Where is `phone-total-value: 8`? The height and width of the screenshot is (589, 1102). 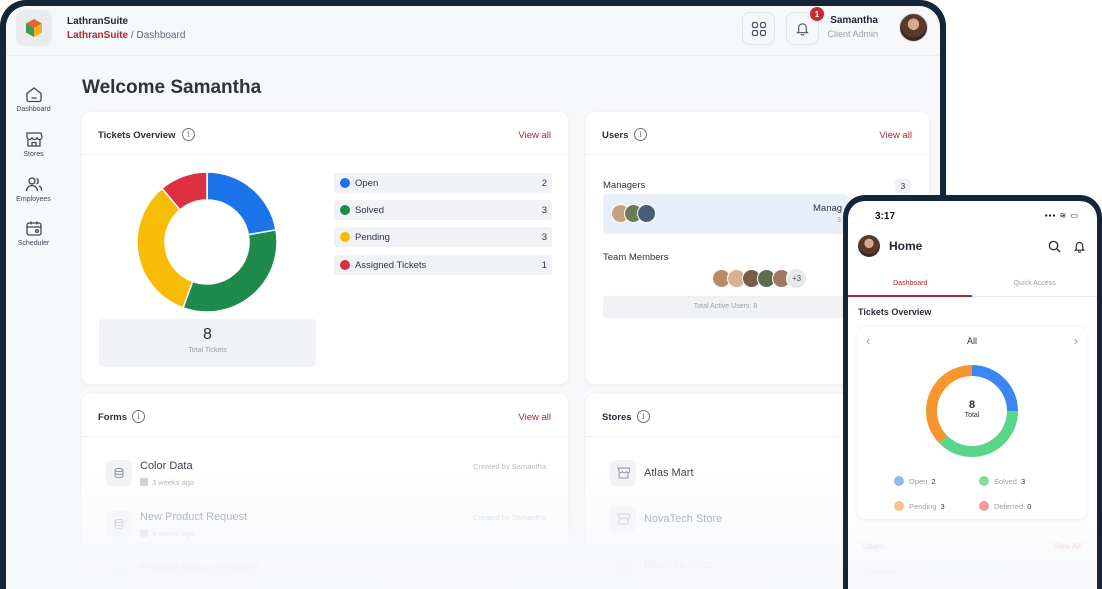 phone-total-value: 8 is located at coordinates (972, 405).